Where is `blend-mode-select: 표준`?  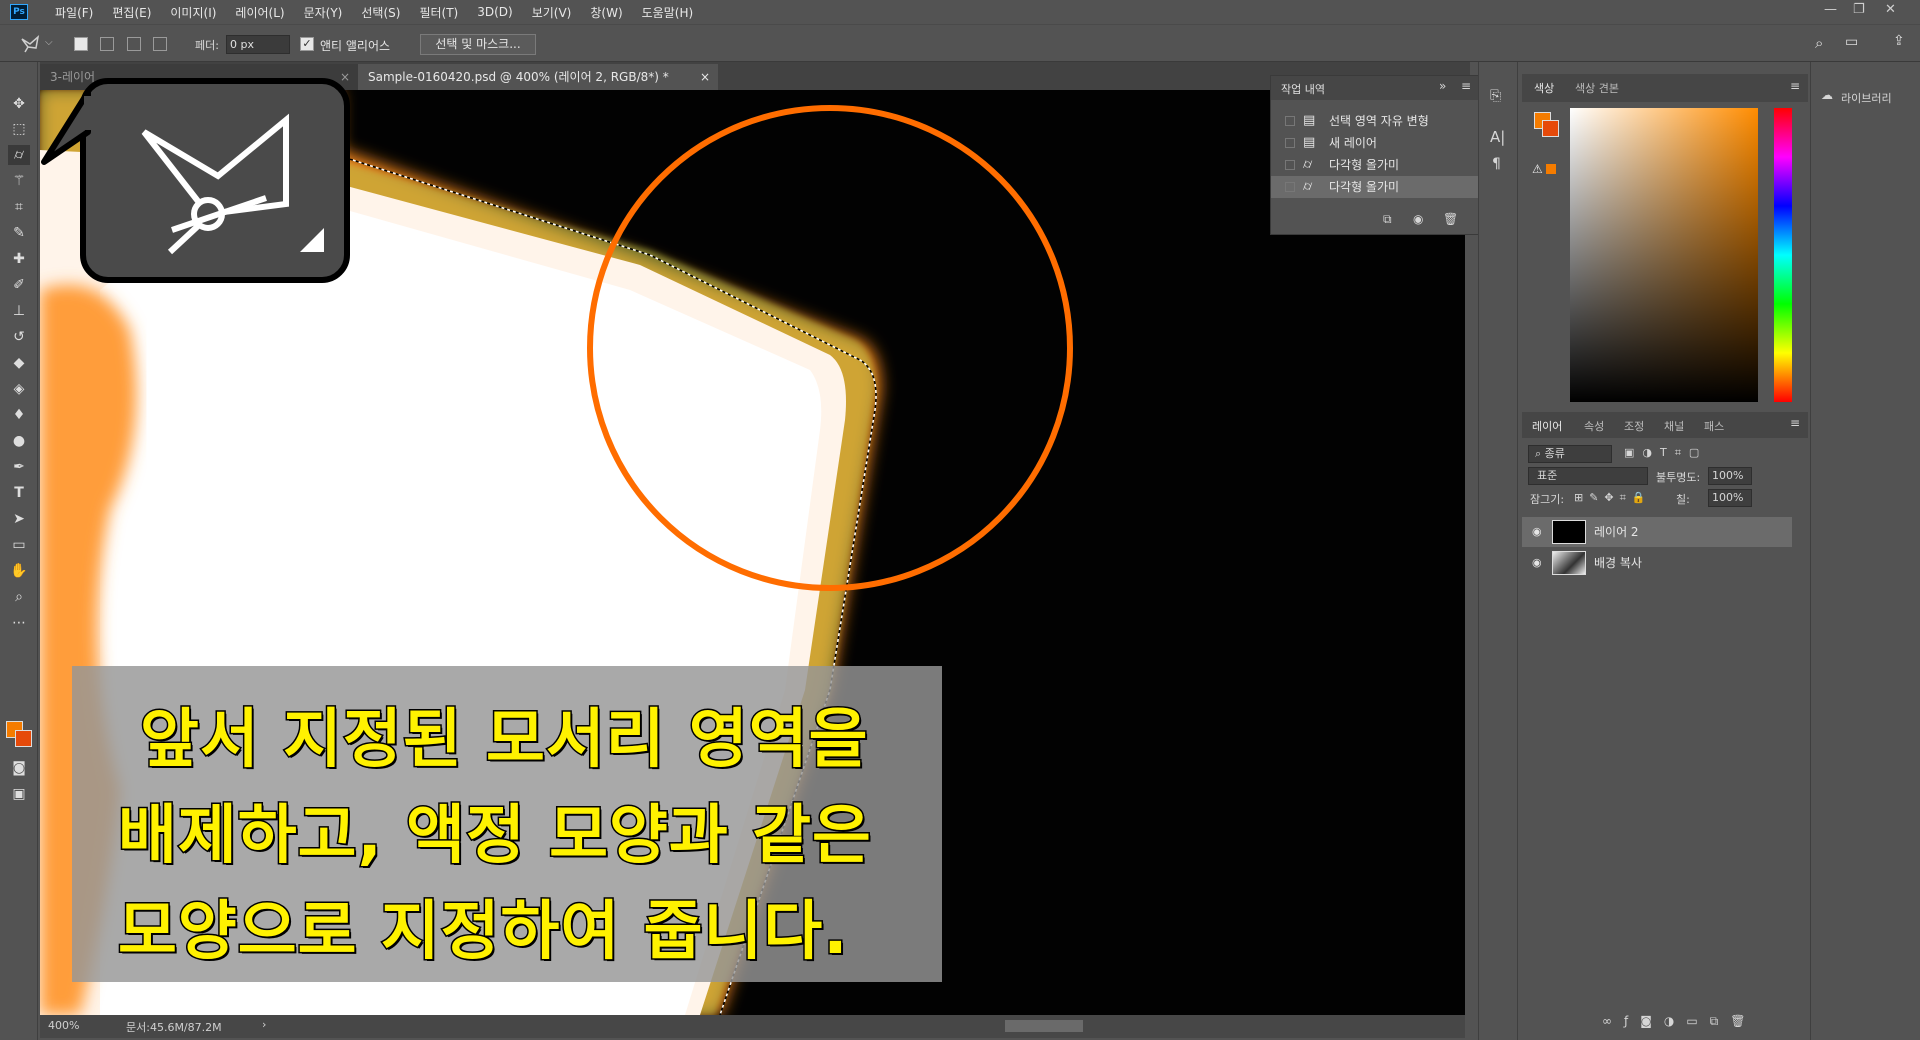
blend-mode-select: 표준 is located at coordinates (1588, 476).